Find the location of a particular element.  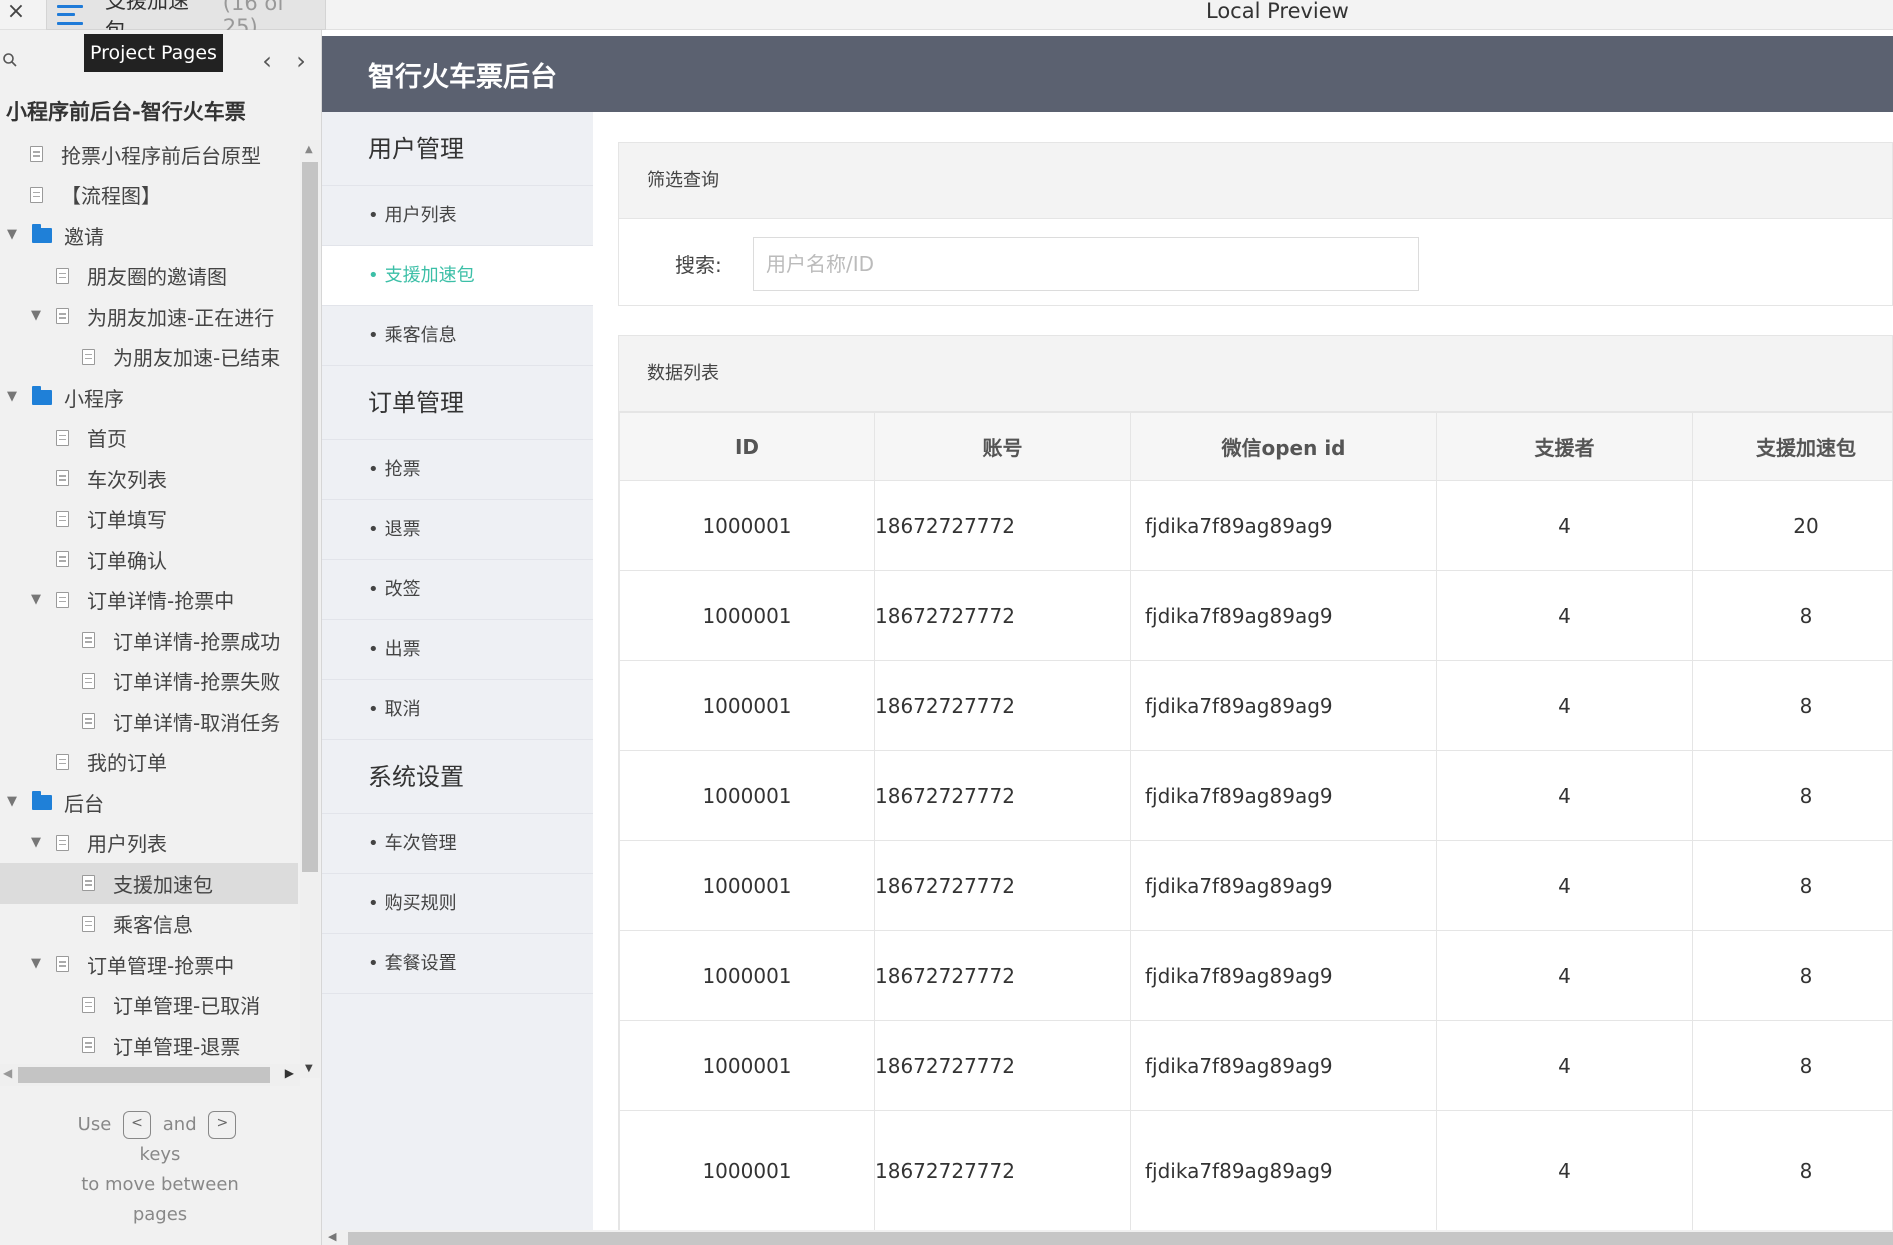

nav-link: • 车次管理 is located at coordinates (457, 844).